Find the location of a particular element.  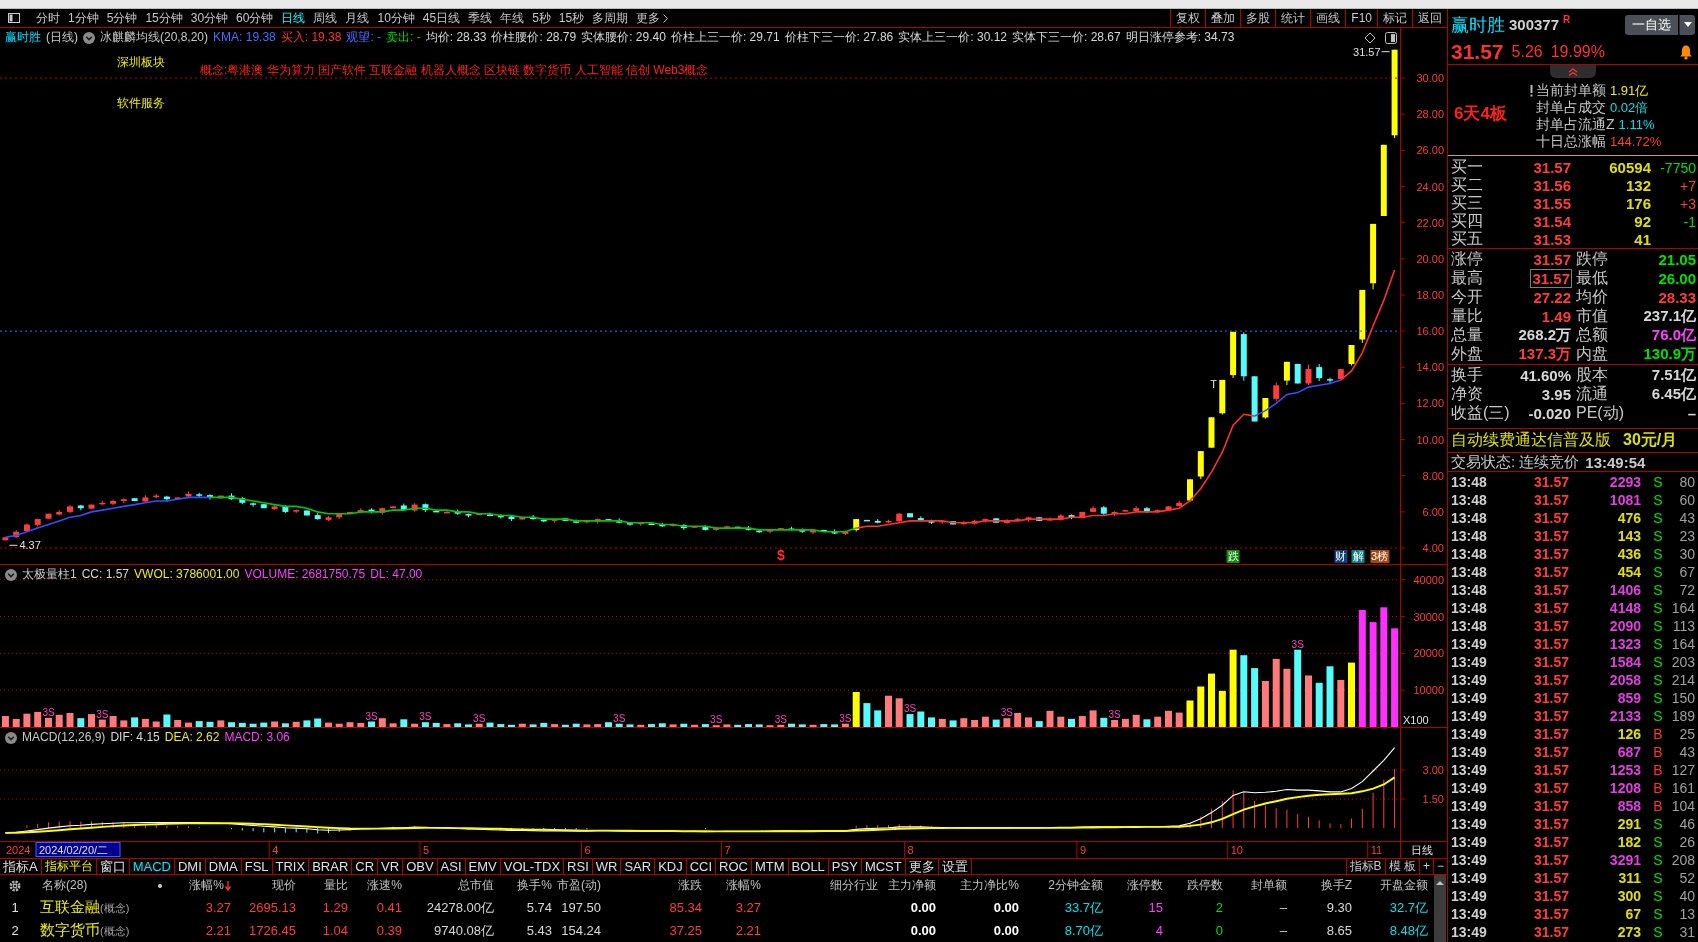

toolbar-button: F10 is located at coordinates (1361, 18).